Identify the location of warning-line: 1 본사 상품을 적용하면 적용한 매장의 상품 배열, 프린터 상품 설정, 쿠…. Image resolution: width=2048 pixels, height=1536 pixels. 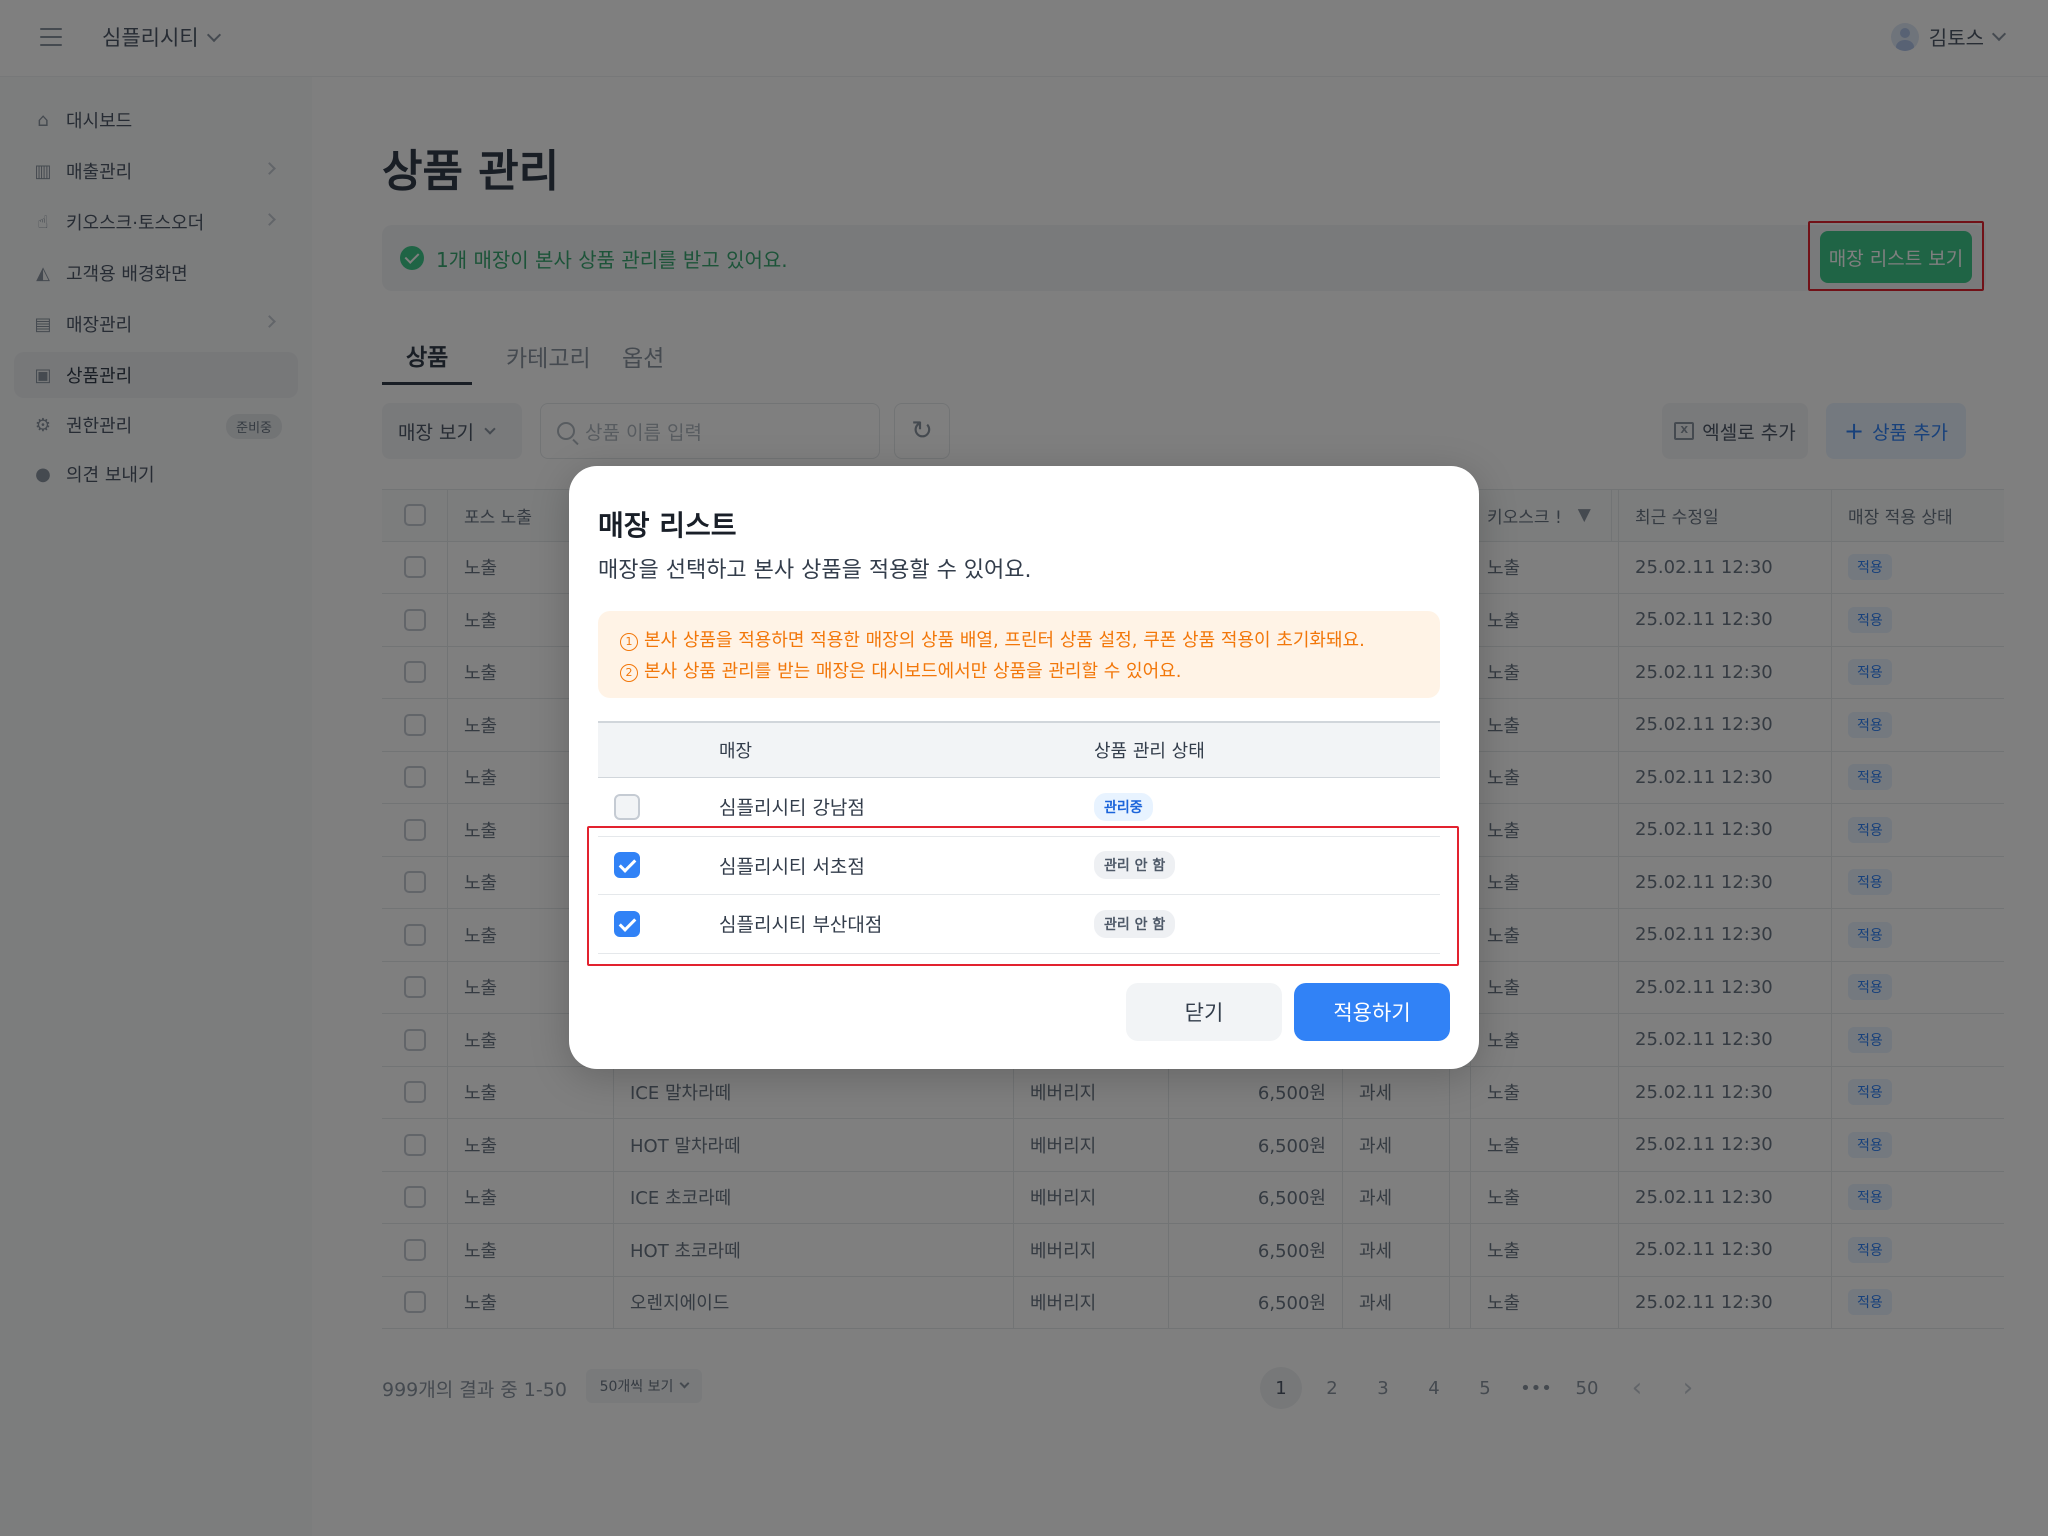
(1030, 640).